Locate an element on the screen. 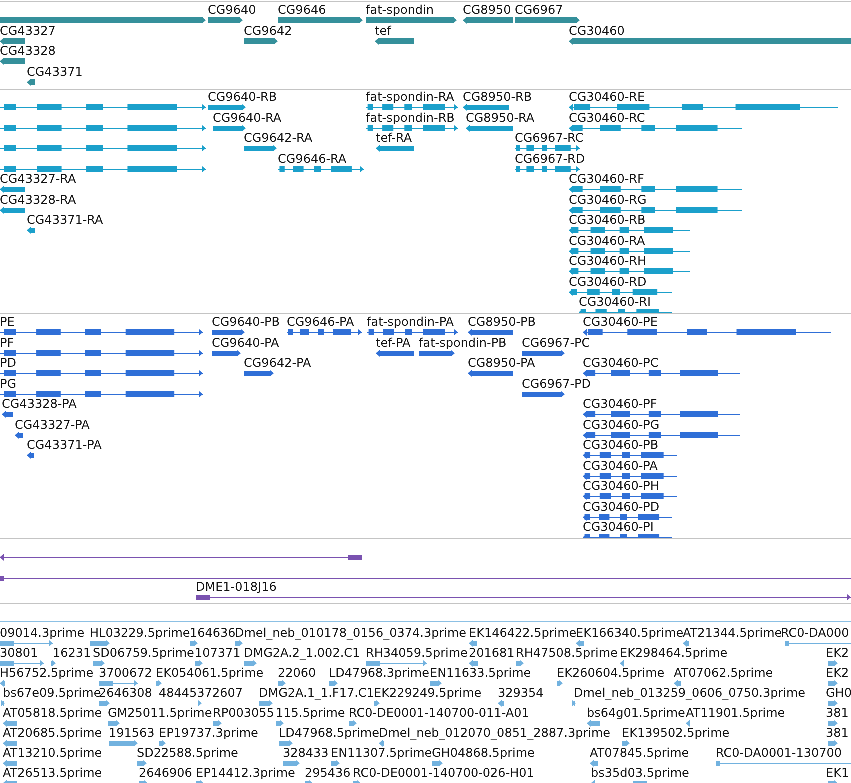 The width and height of the screenshot is (851, 783). feature-label: 164636 is located at coordinates (213, 633).